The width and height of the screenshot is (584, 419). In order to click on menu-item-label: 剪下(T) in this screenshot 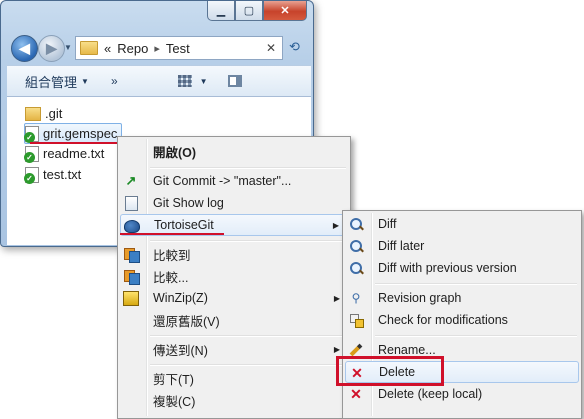, I will do `click(173, 379)`.